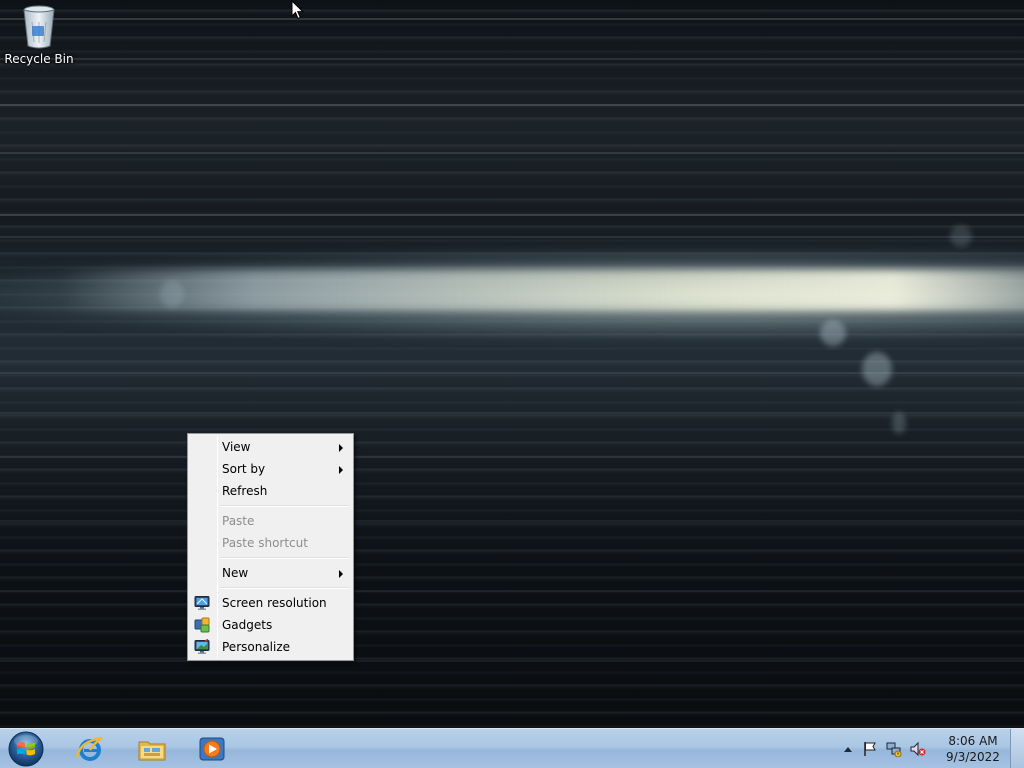  What do you see at coordinates (973, 741) in the screenshot?
I see `clock-time: 8:06 AM` at bounding box center [973, 741].